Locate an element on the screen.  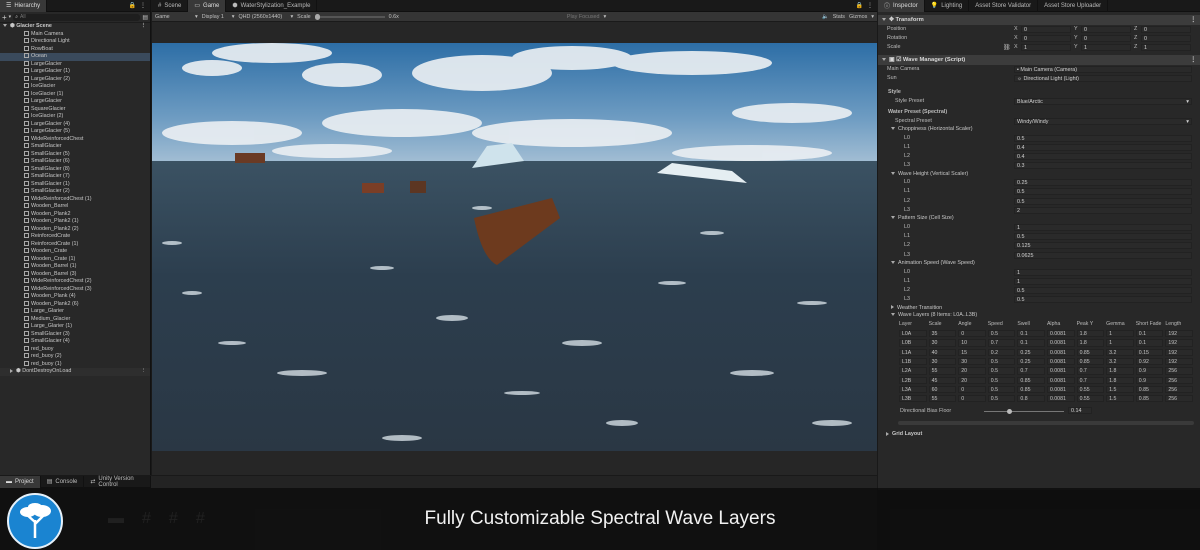
directional-bias-value: 0.14 is located at coordinates (1080, 411).